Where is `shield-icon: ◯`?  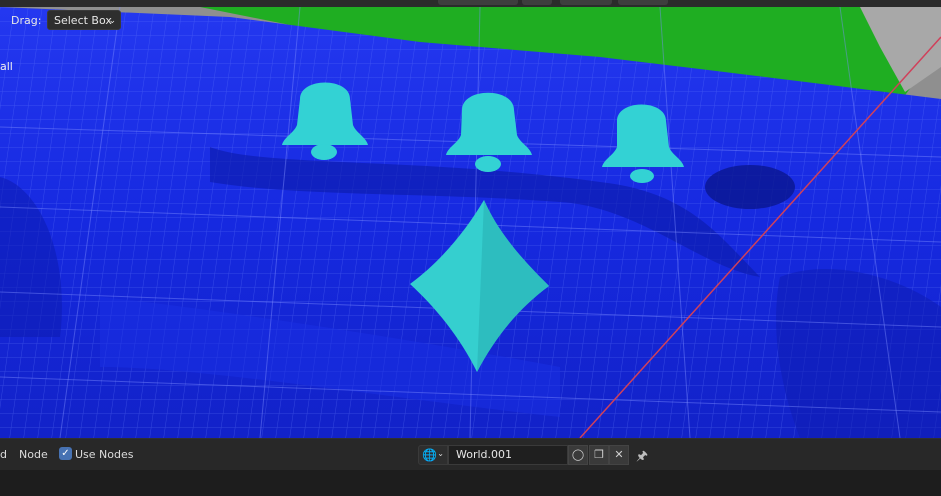
shield-icon: ◯ is located at coordinates (578, 455).